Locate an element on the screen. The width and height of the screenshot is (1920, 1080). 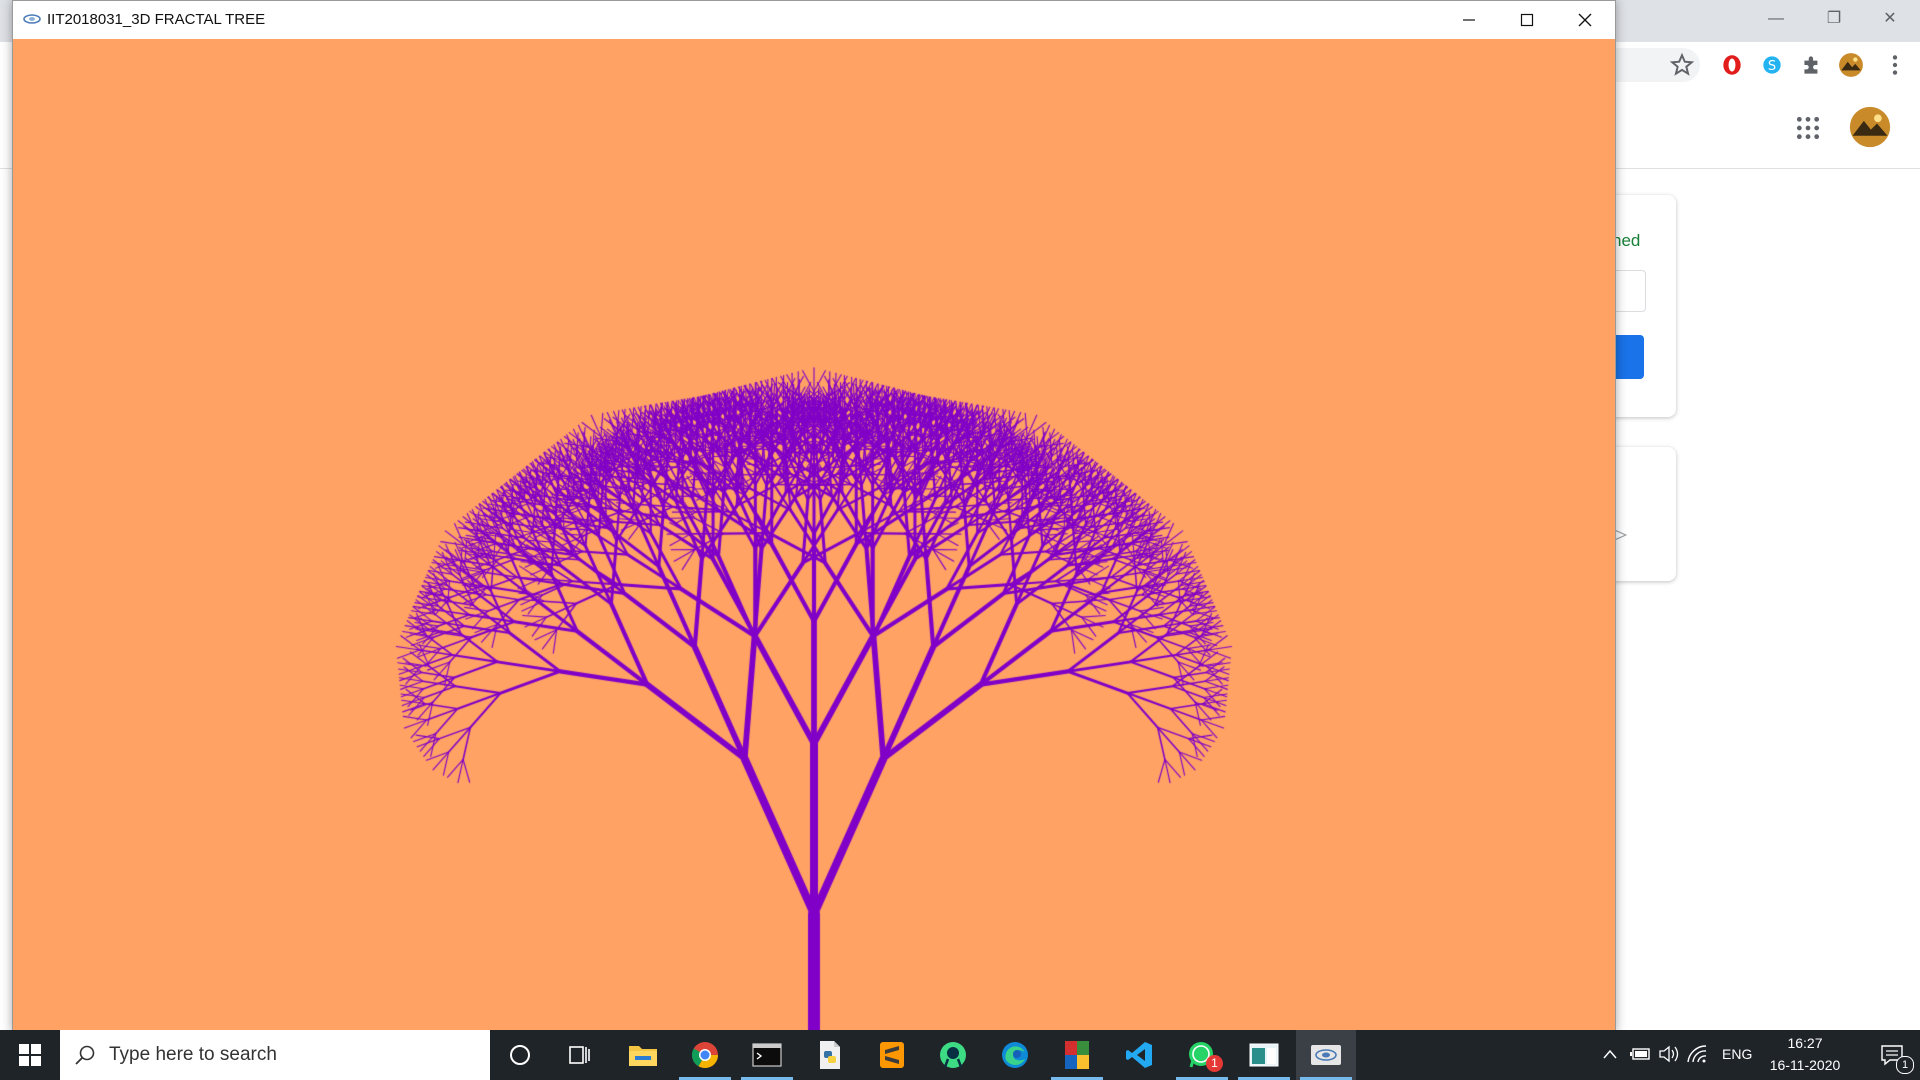
taskbar-app-edge is located at coordinates (1015, 1055).